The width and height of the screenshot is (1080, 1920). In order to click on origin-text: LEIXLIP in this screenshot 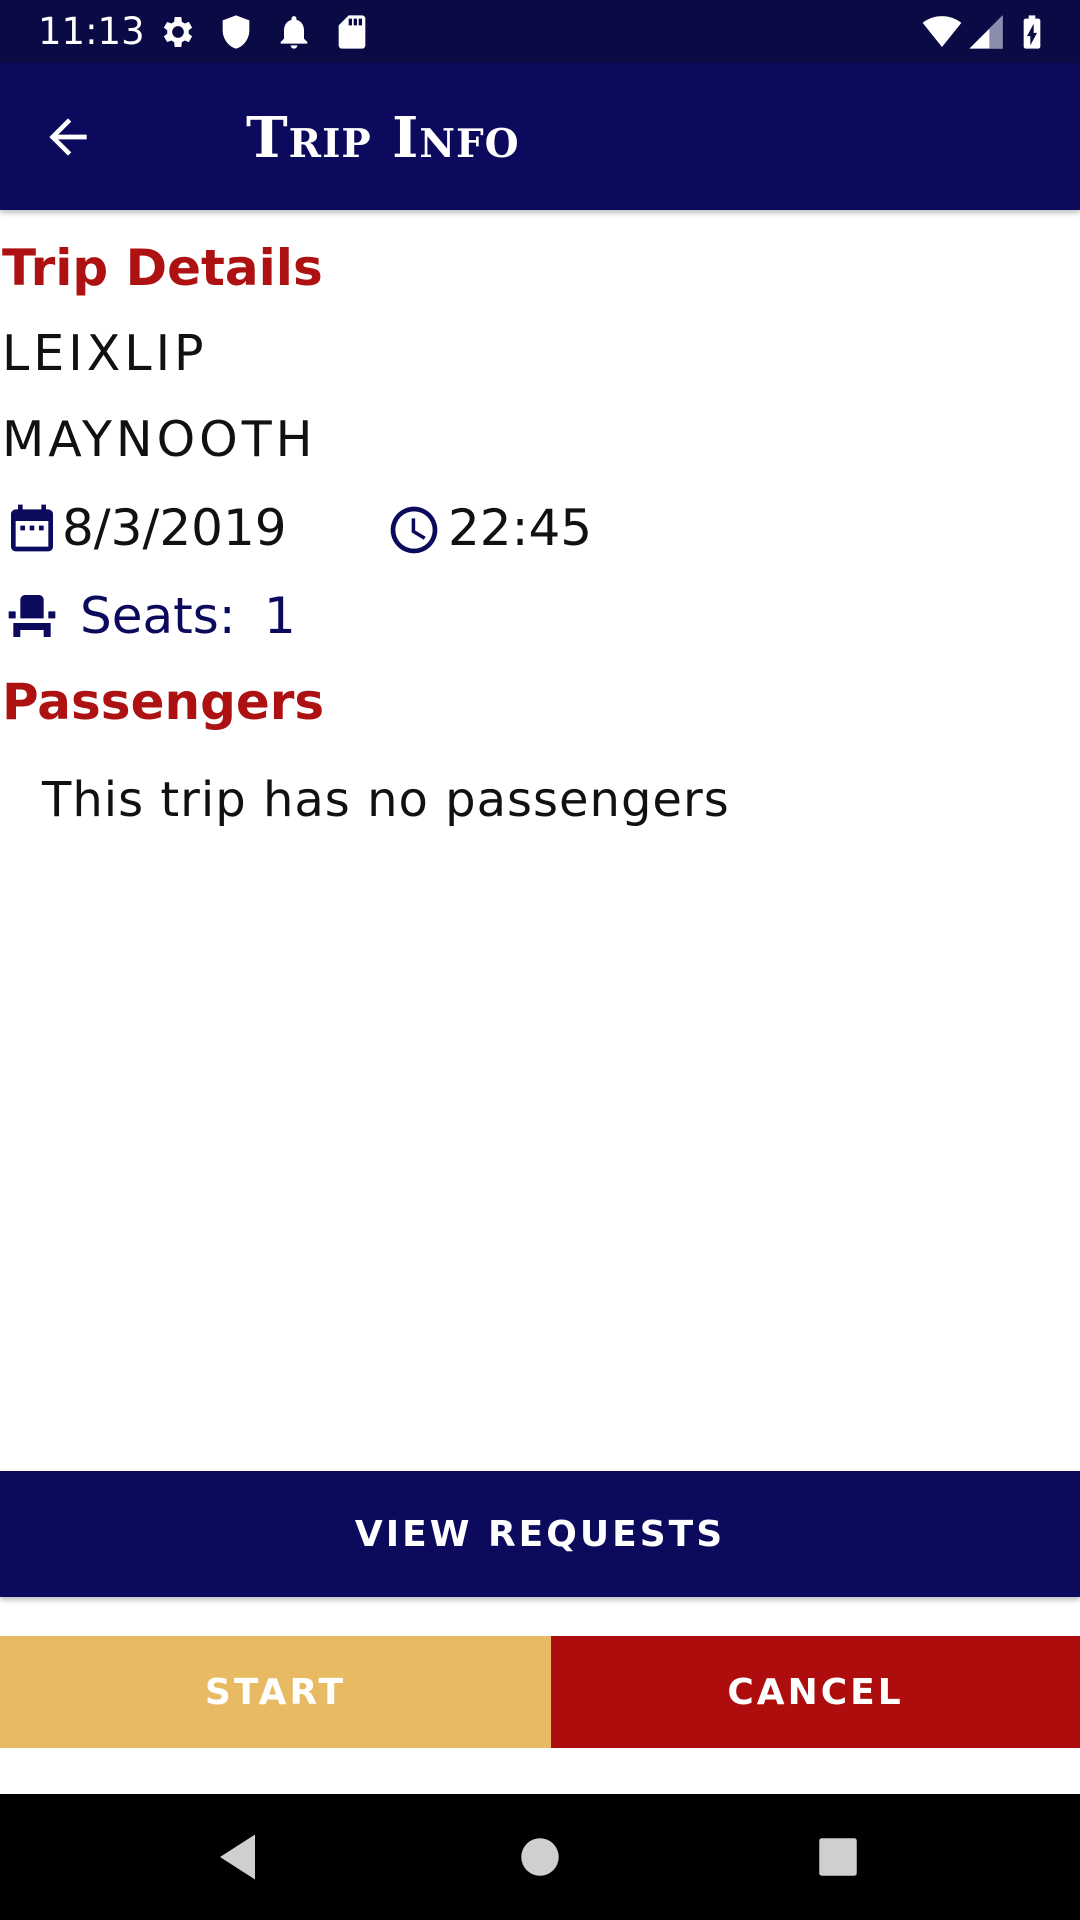, I will do `click(105, 353)`.